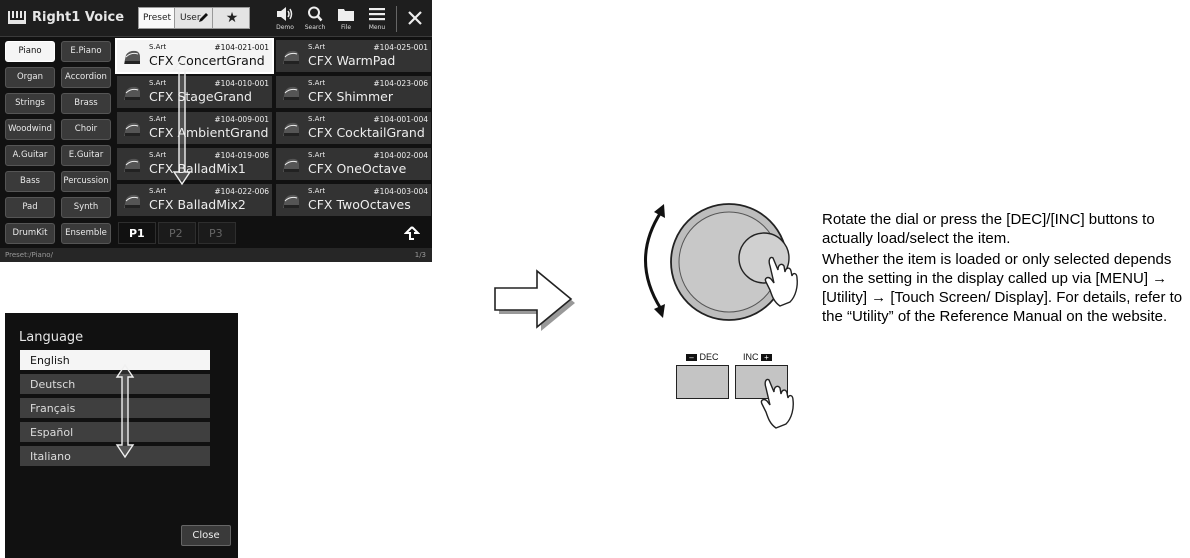 Image resolution: width=1190 pixels, height=558 pixels. I want to click on scroll-range-arrow, so click(182, 121).